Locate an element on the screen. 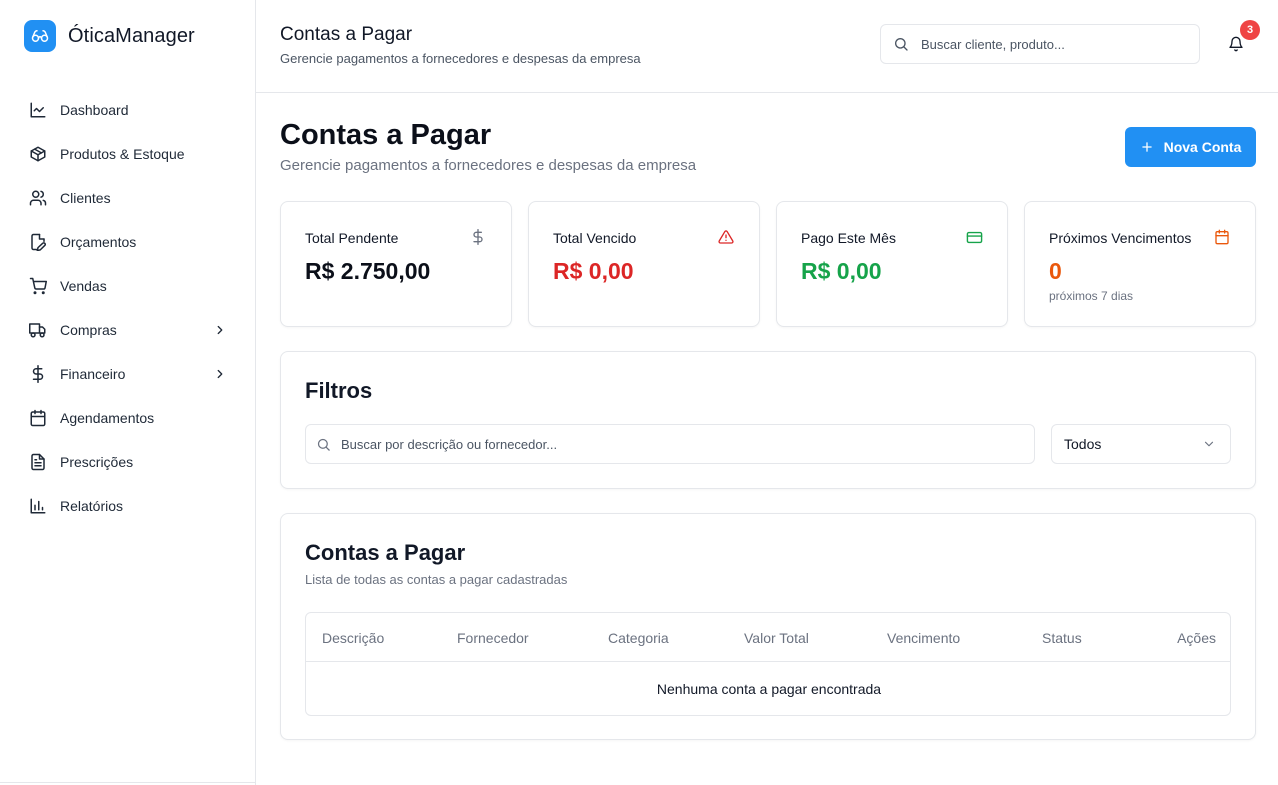 The image size is (1278, 785). global-search is located at coordinates (1040, 44).